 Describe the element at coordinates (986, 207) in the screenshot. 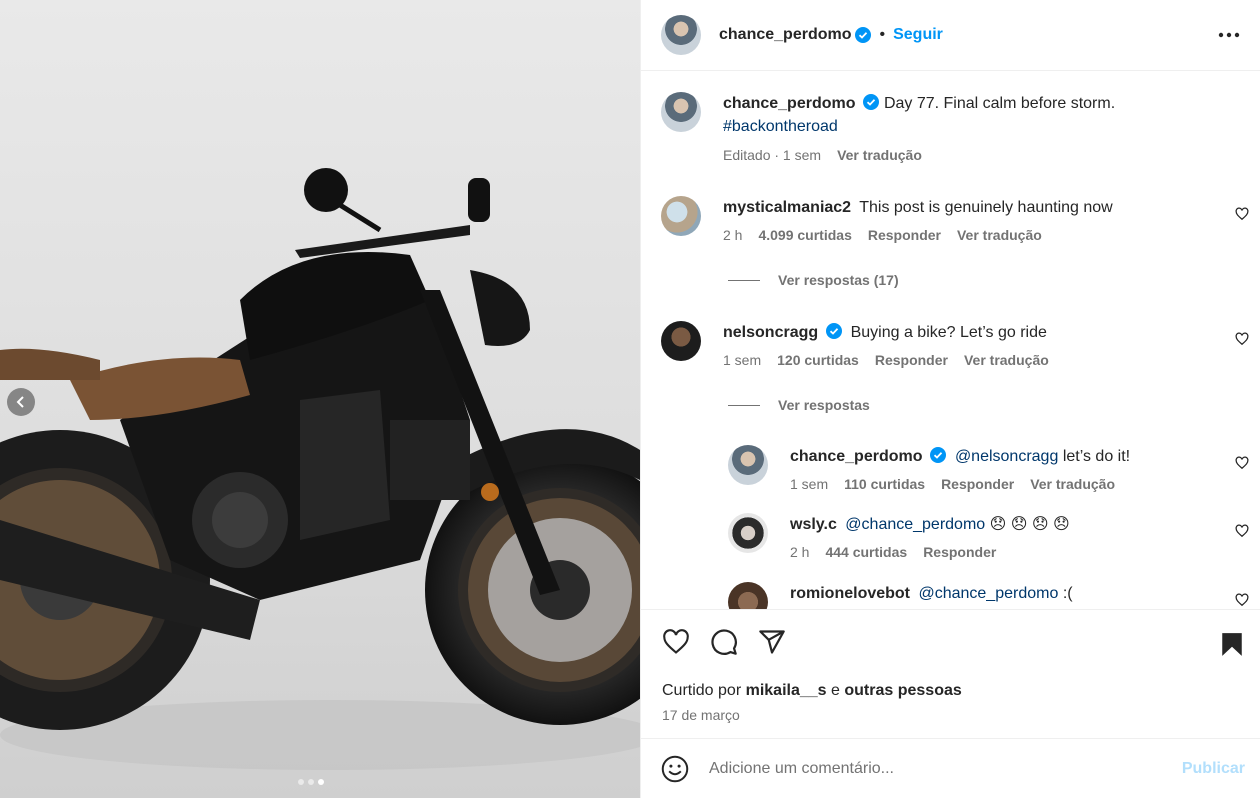

I see `comment-text: This post is genuinely haunting now` at that location.